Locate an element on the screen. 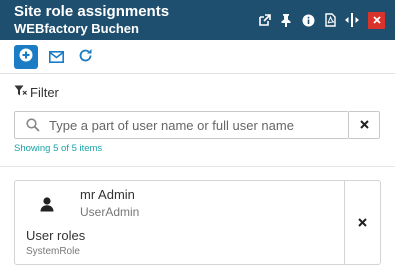 This screenshot has width=395, height=274. pdf-icon is located at coordinates (330, 20).